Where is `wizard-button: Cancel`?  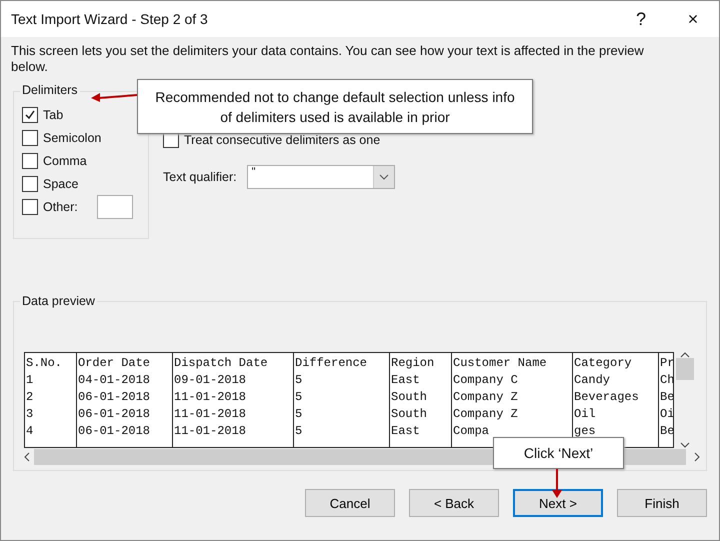 wizard-button: Cancel is located at coordinates (350, 503).